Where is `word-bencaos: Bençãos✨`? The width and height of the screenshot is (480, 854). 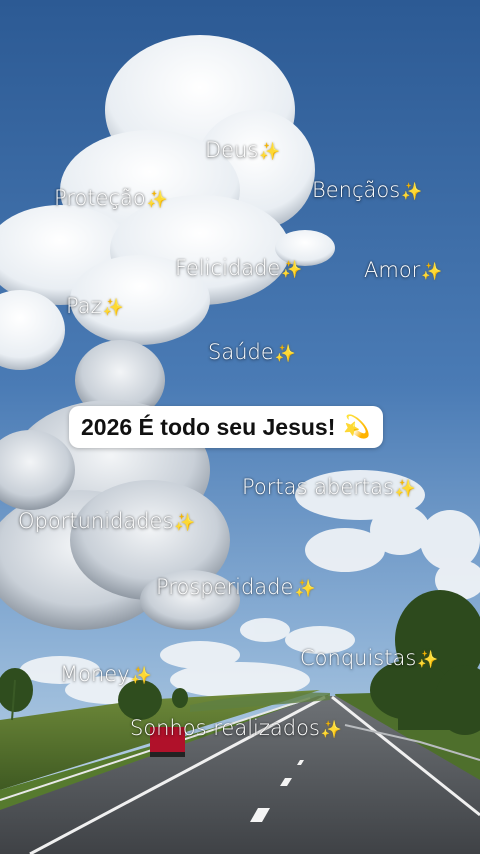 word-bencaos: Bençãos✨ is located at coordinates (367, 190).